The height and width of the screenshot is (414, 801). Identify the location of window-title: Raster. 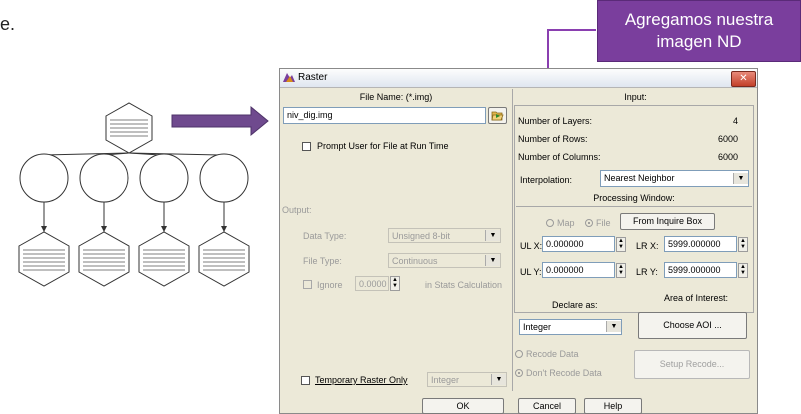
(313, 77).